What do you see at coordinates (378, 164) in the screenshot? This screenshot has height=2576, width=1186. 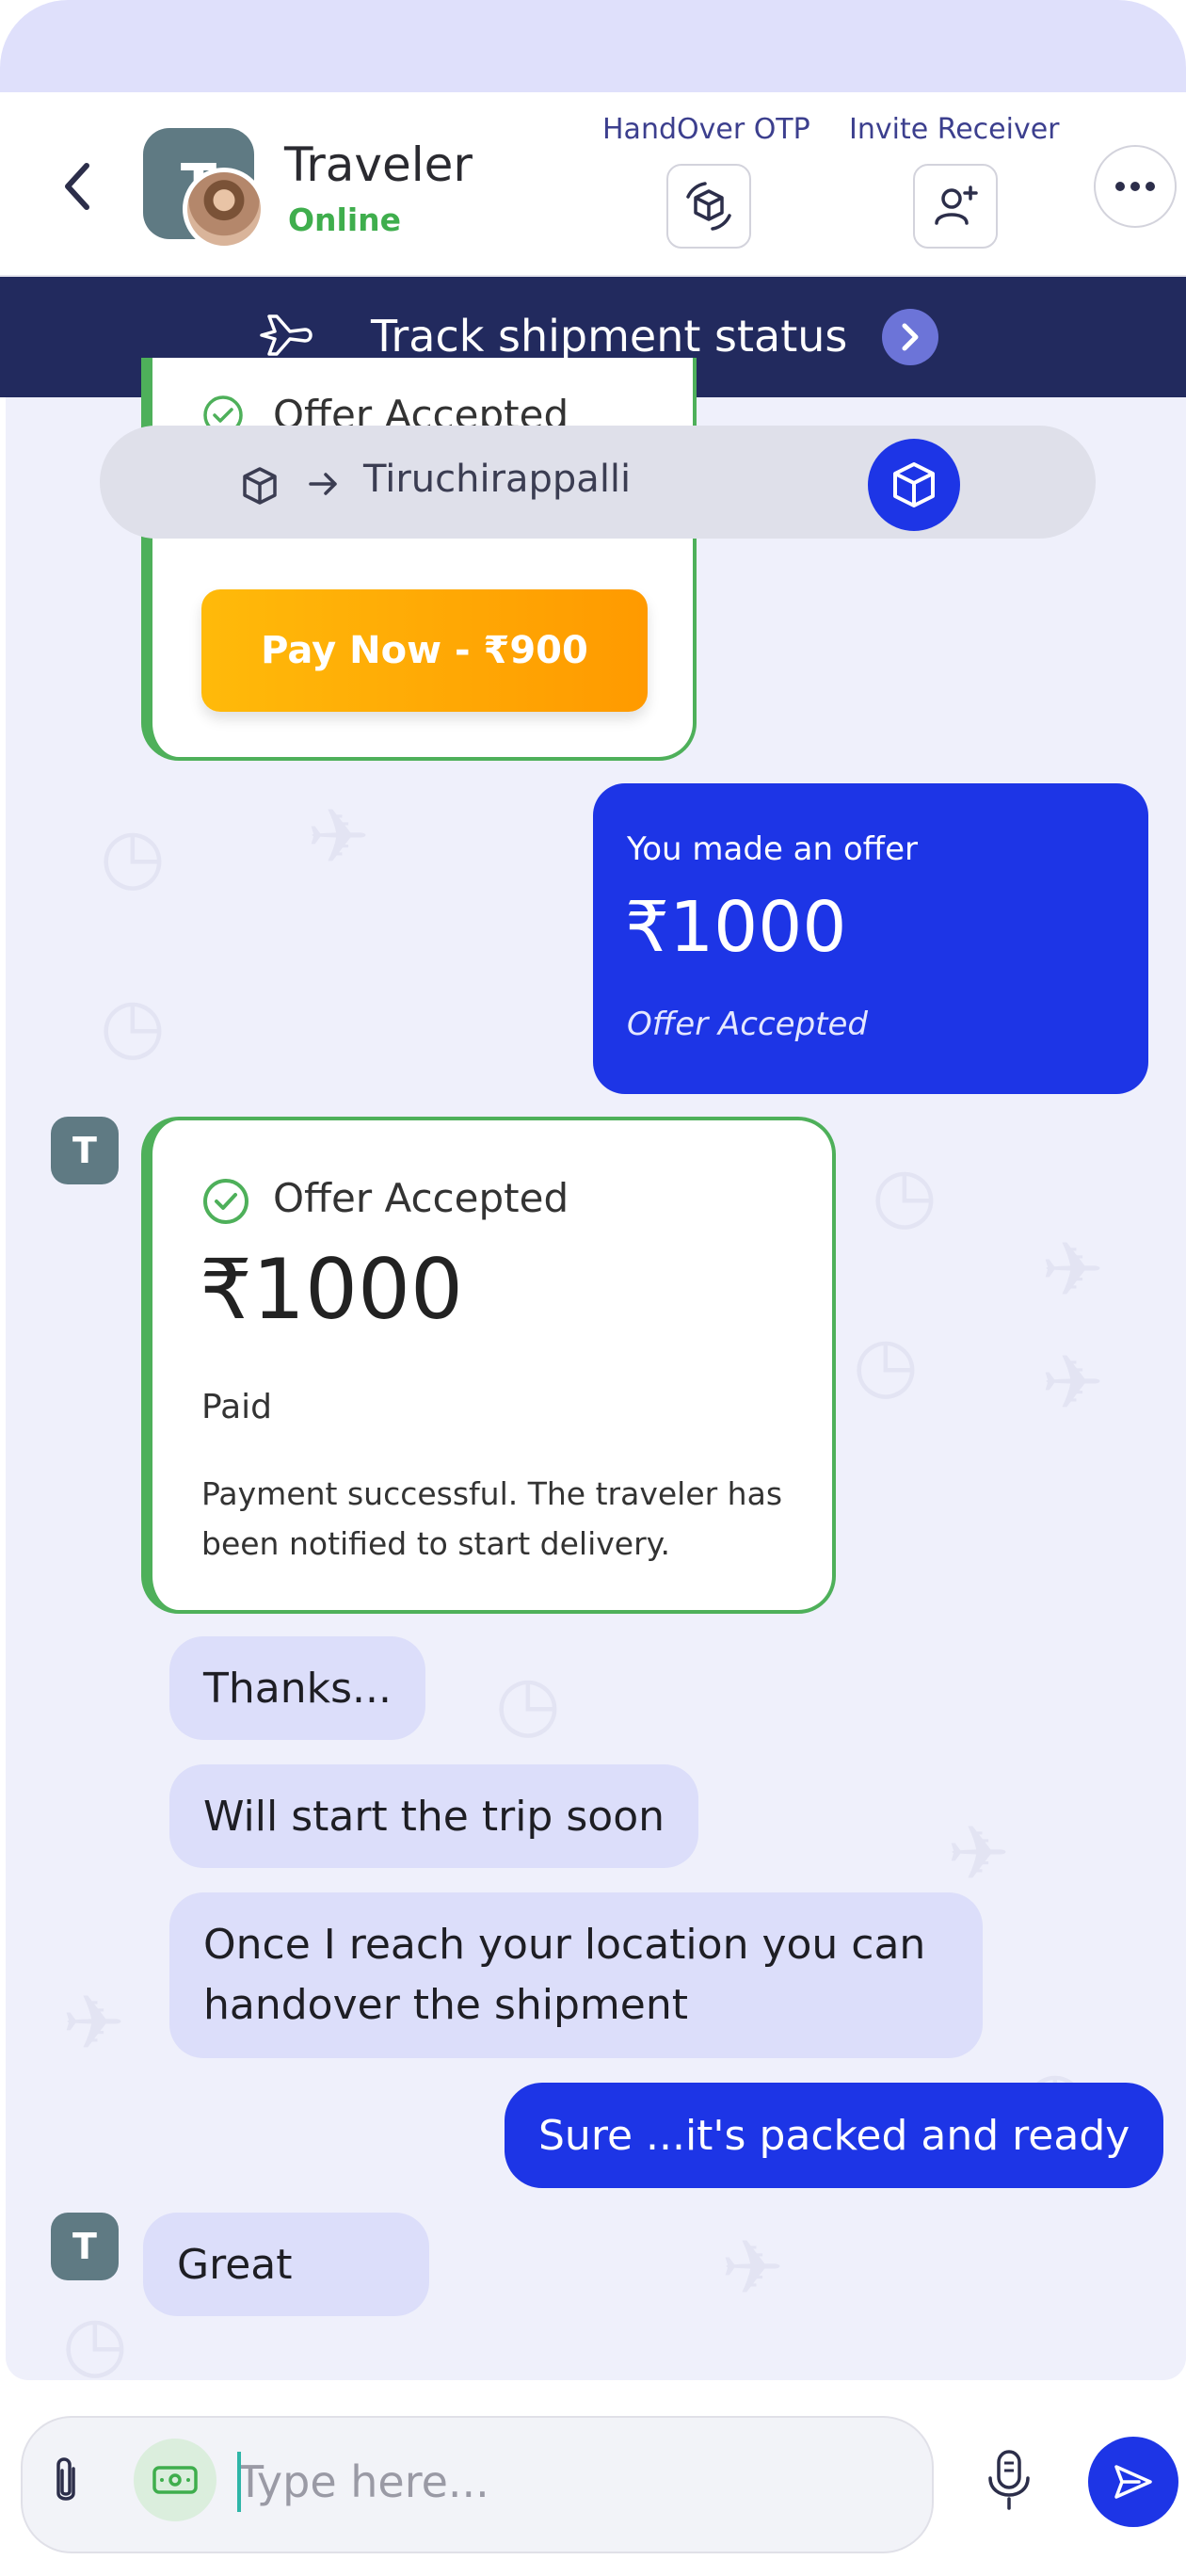 I see `contact-name: Traveler` at bounding box center [378, 164].